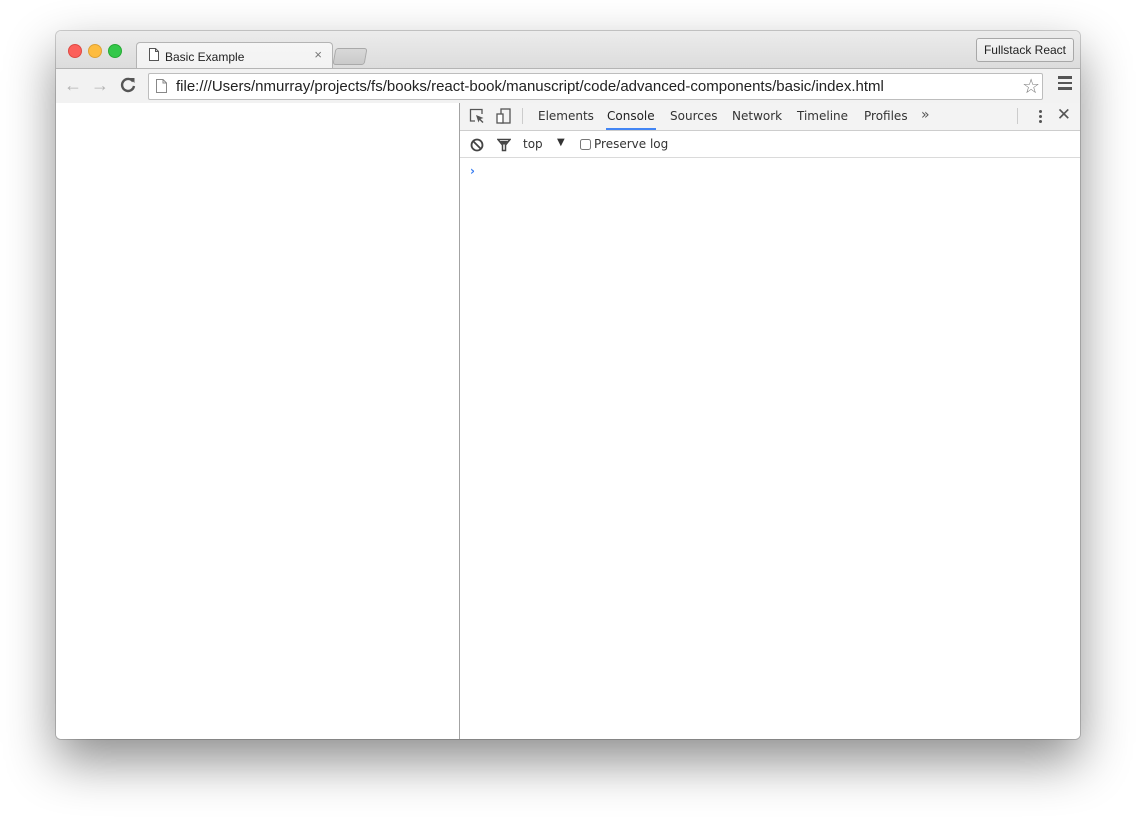 Image resolution: width=1136 pixels, height=819 pixels. I want to click on forward-arrow-icon: →, so click(100, 85).